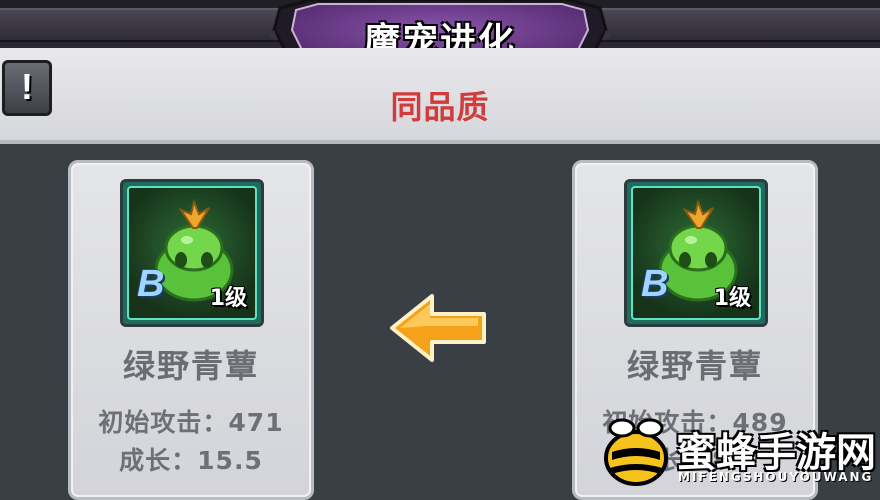 The width and height of the screenshot is (880, 500). I want to click on initial-attack-stat: 初始攻击：471, so click(191, 422).